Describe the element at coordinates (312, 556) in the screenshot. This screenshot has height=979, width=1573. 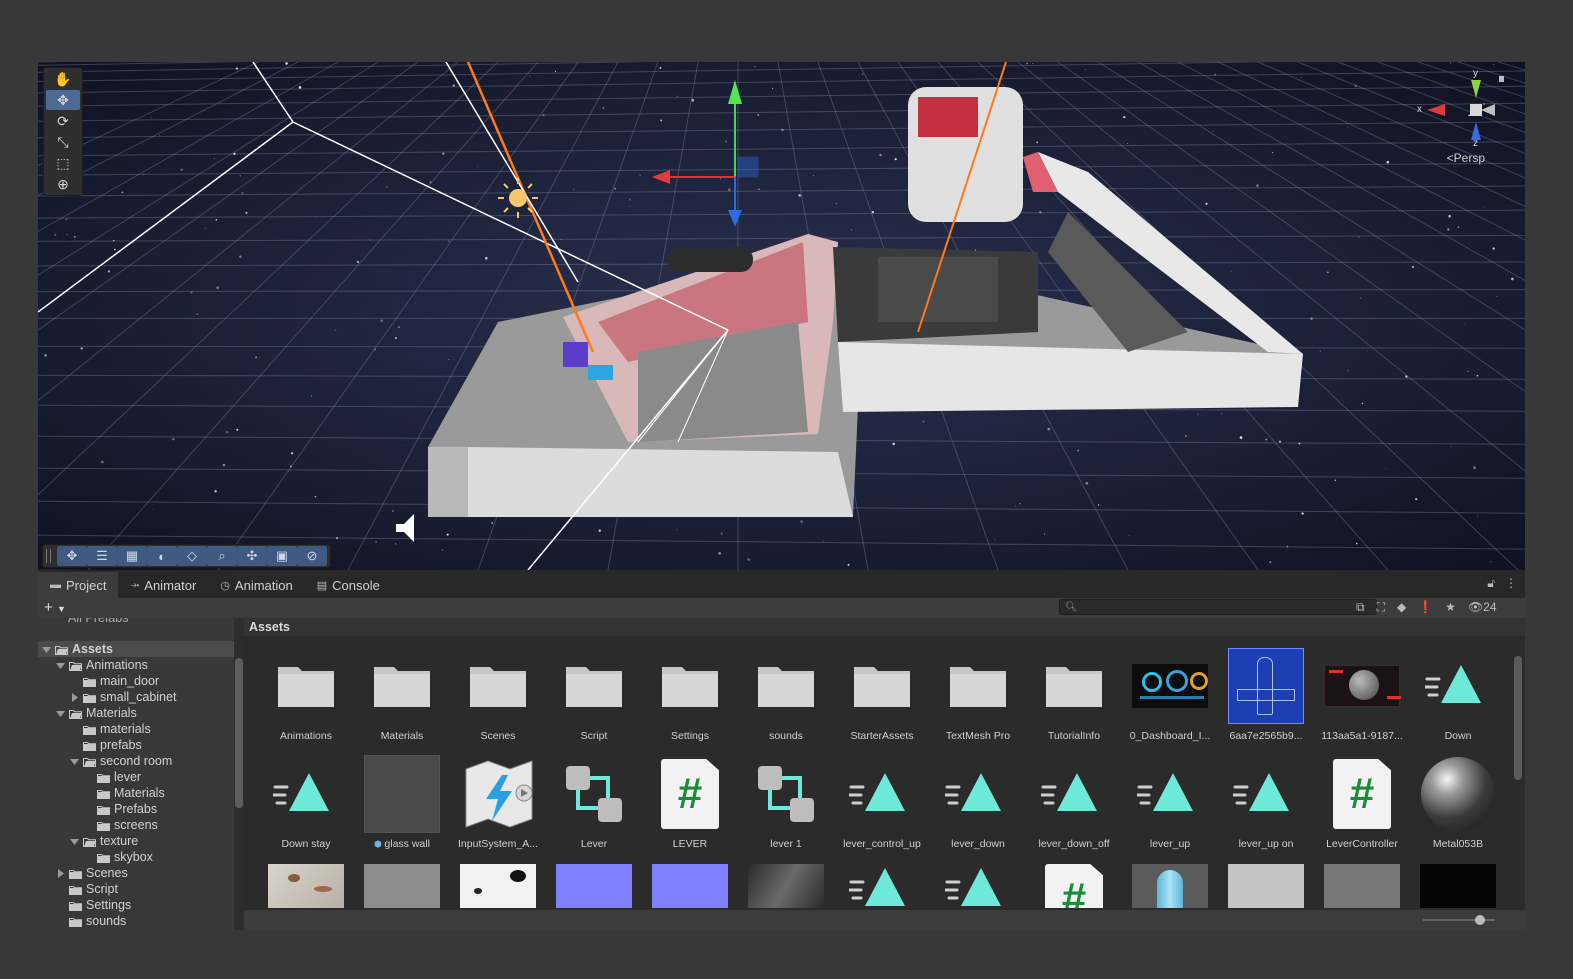
I see `compass-icon: ⊘` at that location.